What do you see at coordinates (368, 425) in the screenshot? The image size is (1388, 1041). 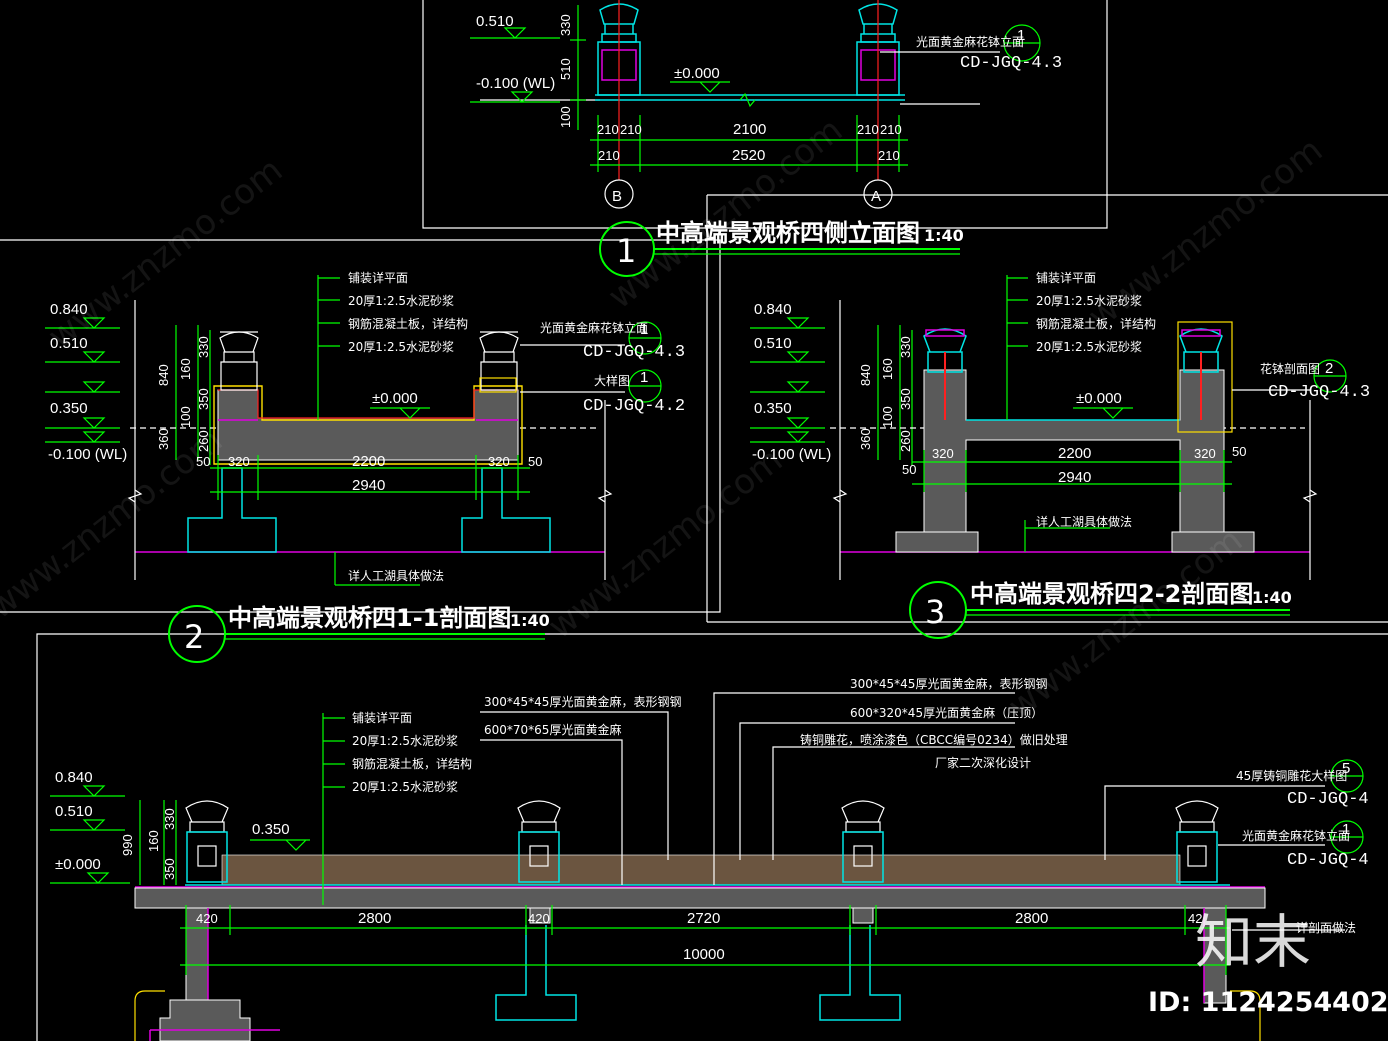 I see `view2-deck-slab` at bounding box center [368, 425].